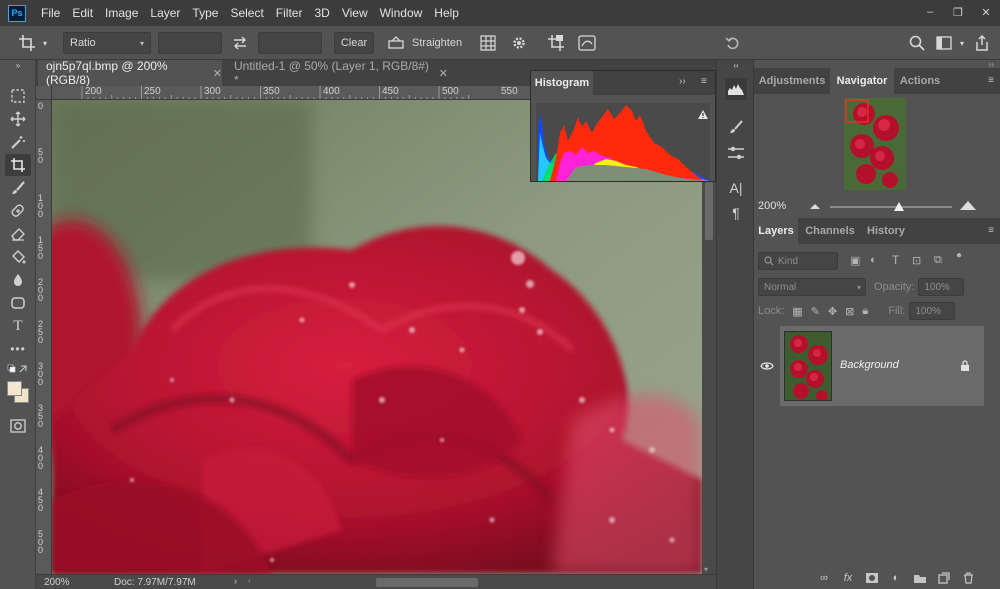  I want to click on quick-mask-icon, so click(18, 426).